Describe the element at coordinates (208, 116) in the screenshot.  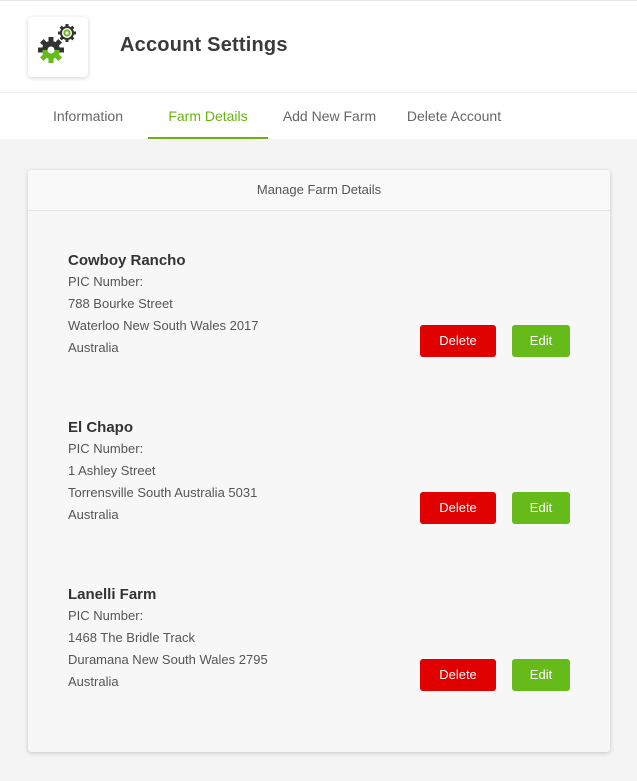
I see `tab-farm-details: Farm Details` at that location.